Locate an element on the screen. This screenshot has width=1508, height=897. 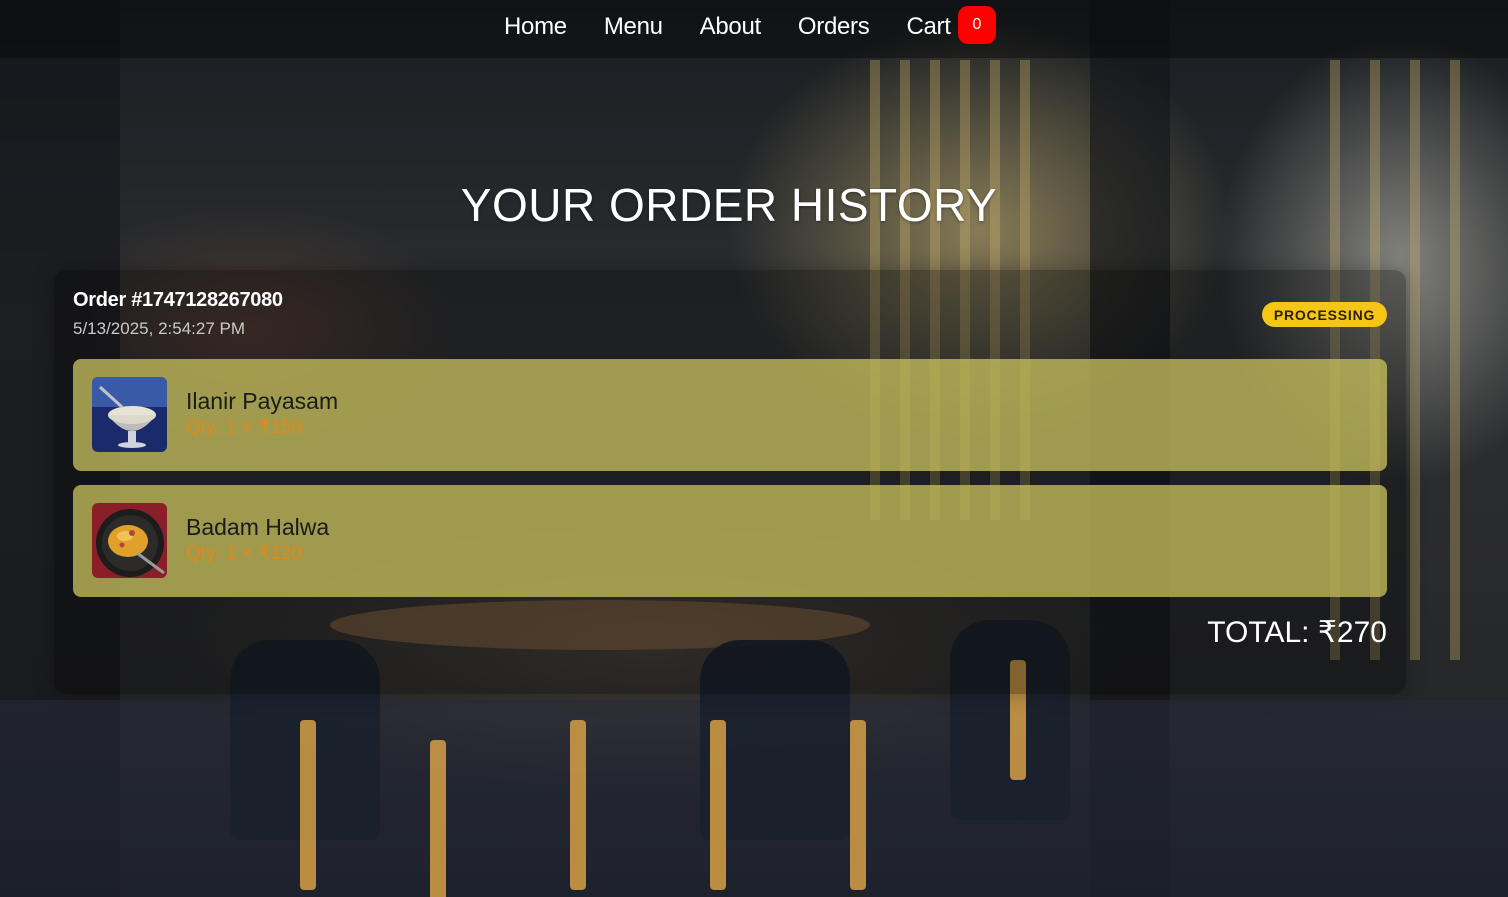
nav-about-link: About is located at coordinates (731, 27).